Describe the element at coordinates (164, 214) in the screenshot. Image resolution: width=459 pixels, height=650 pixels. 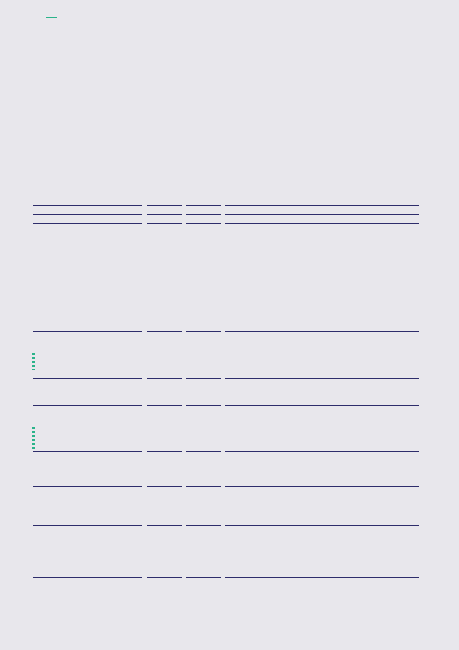
I see `table-rule-row2-col2` at that location.